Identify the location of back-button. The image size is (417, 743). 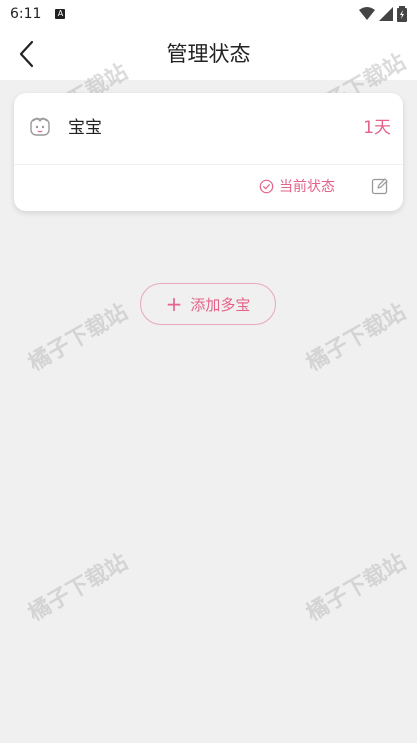
(26, 54).